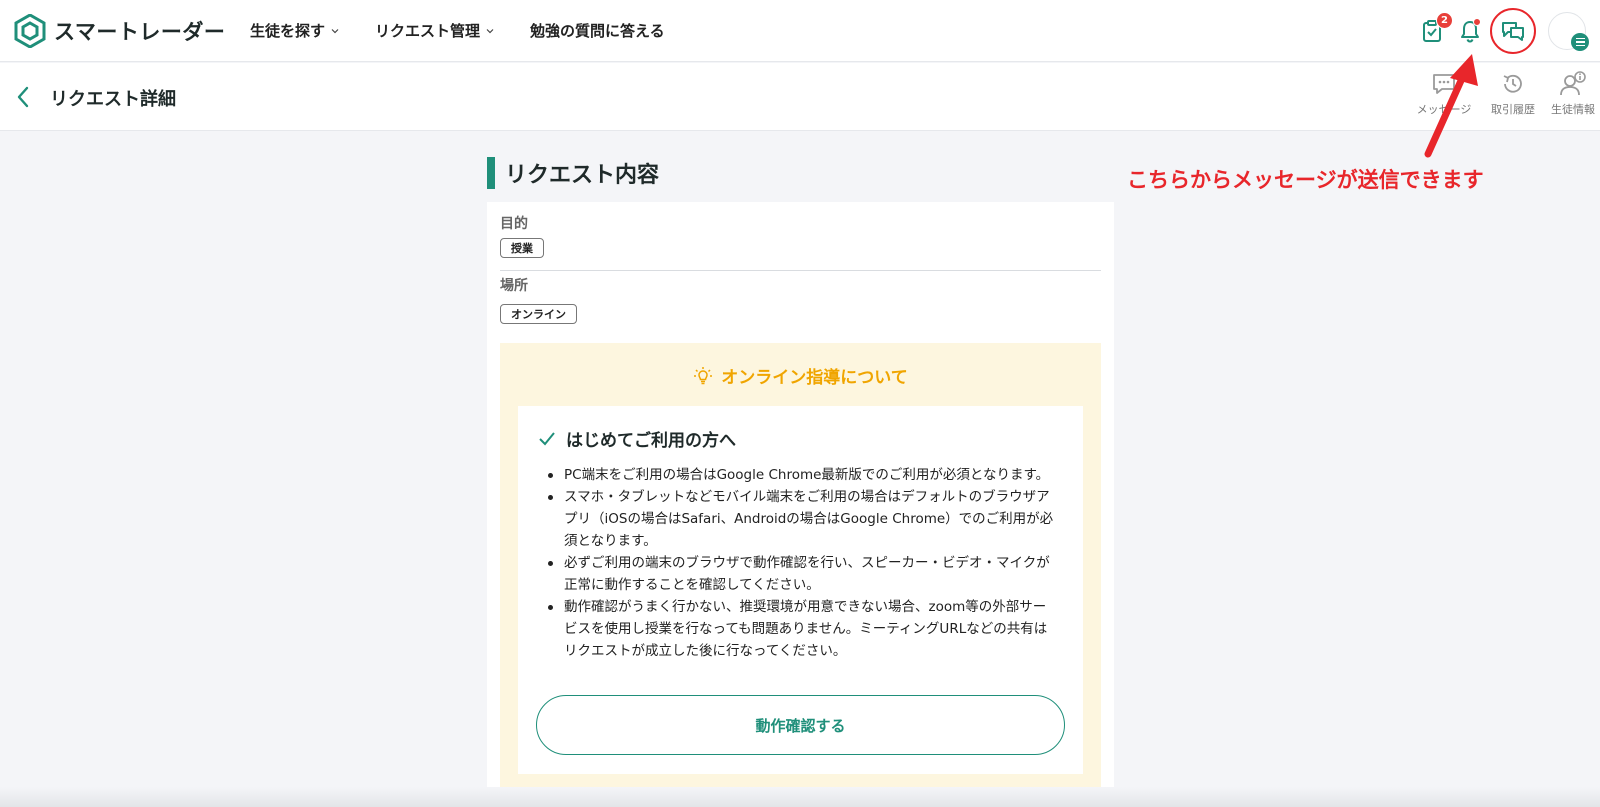  What do you see at coordinates (491, 173) in the screenshot?
I see `title-accent-bar` at bounding box center [491, 173].